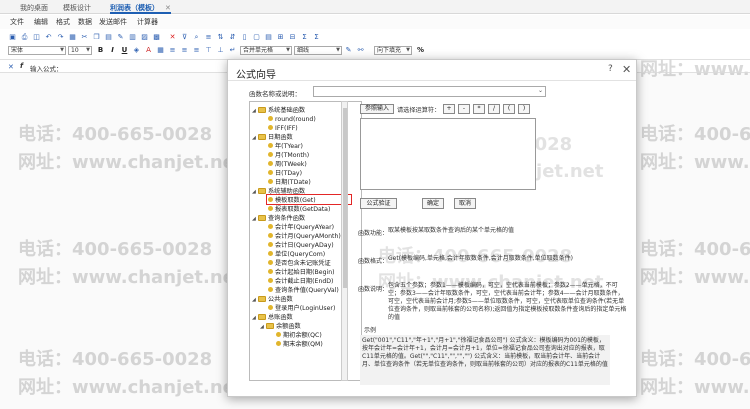  What do you see at coordinates (21, 66) in the screenshot?
I see `fx-icon: f` at bounding box center [21, 66].